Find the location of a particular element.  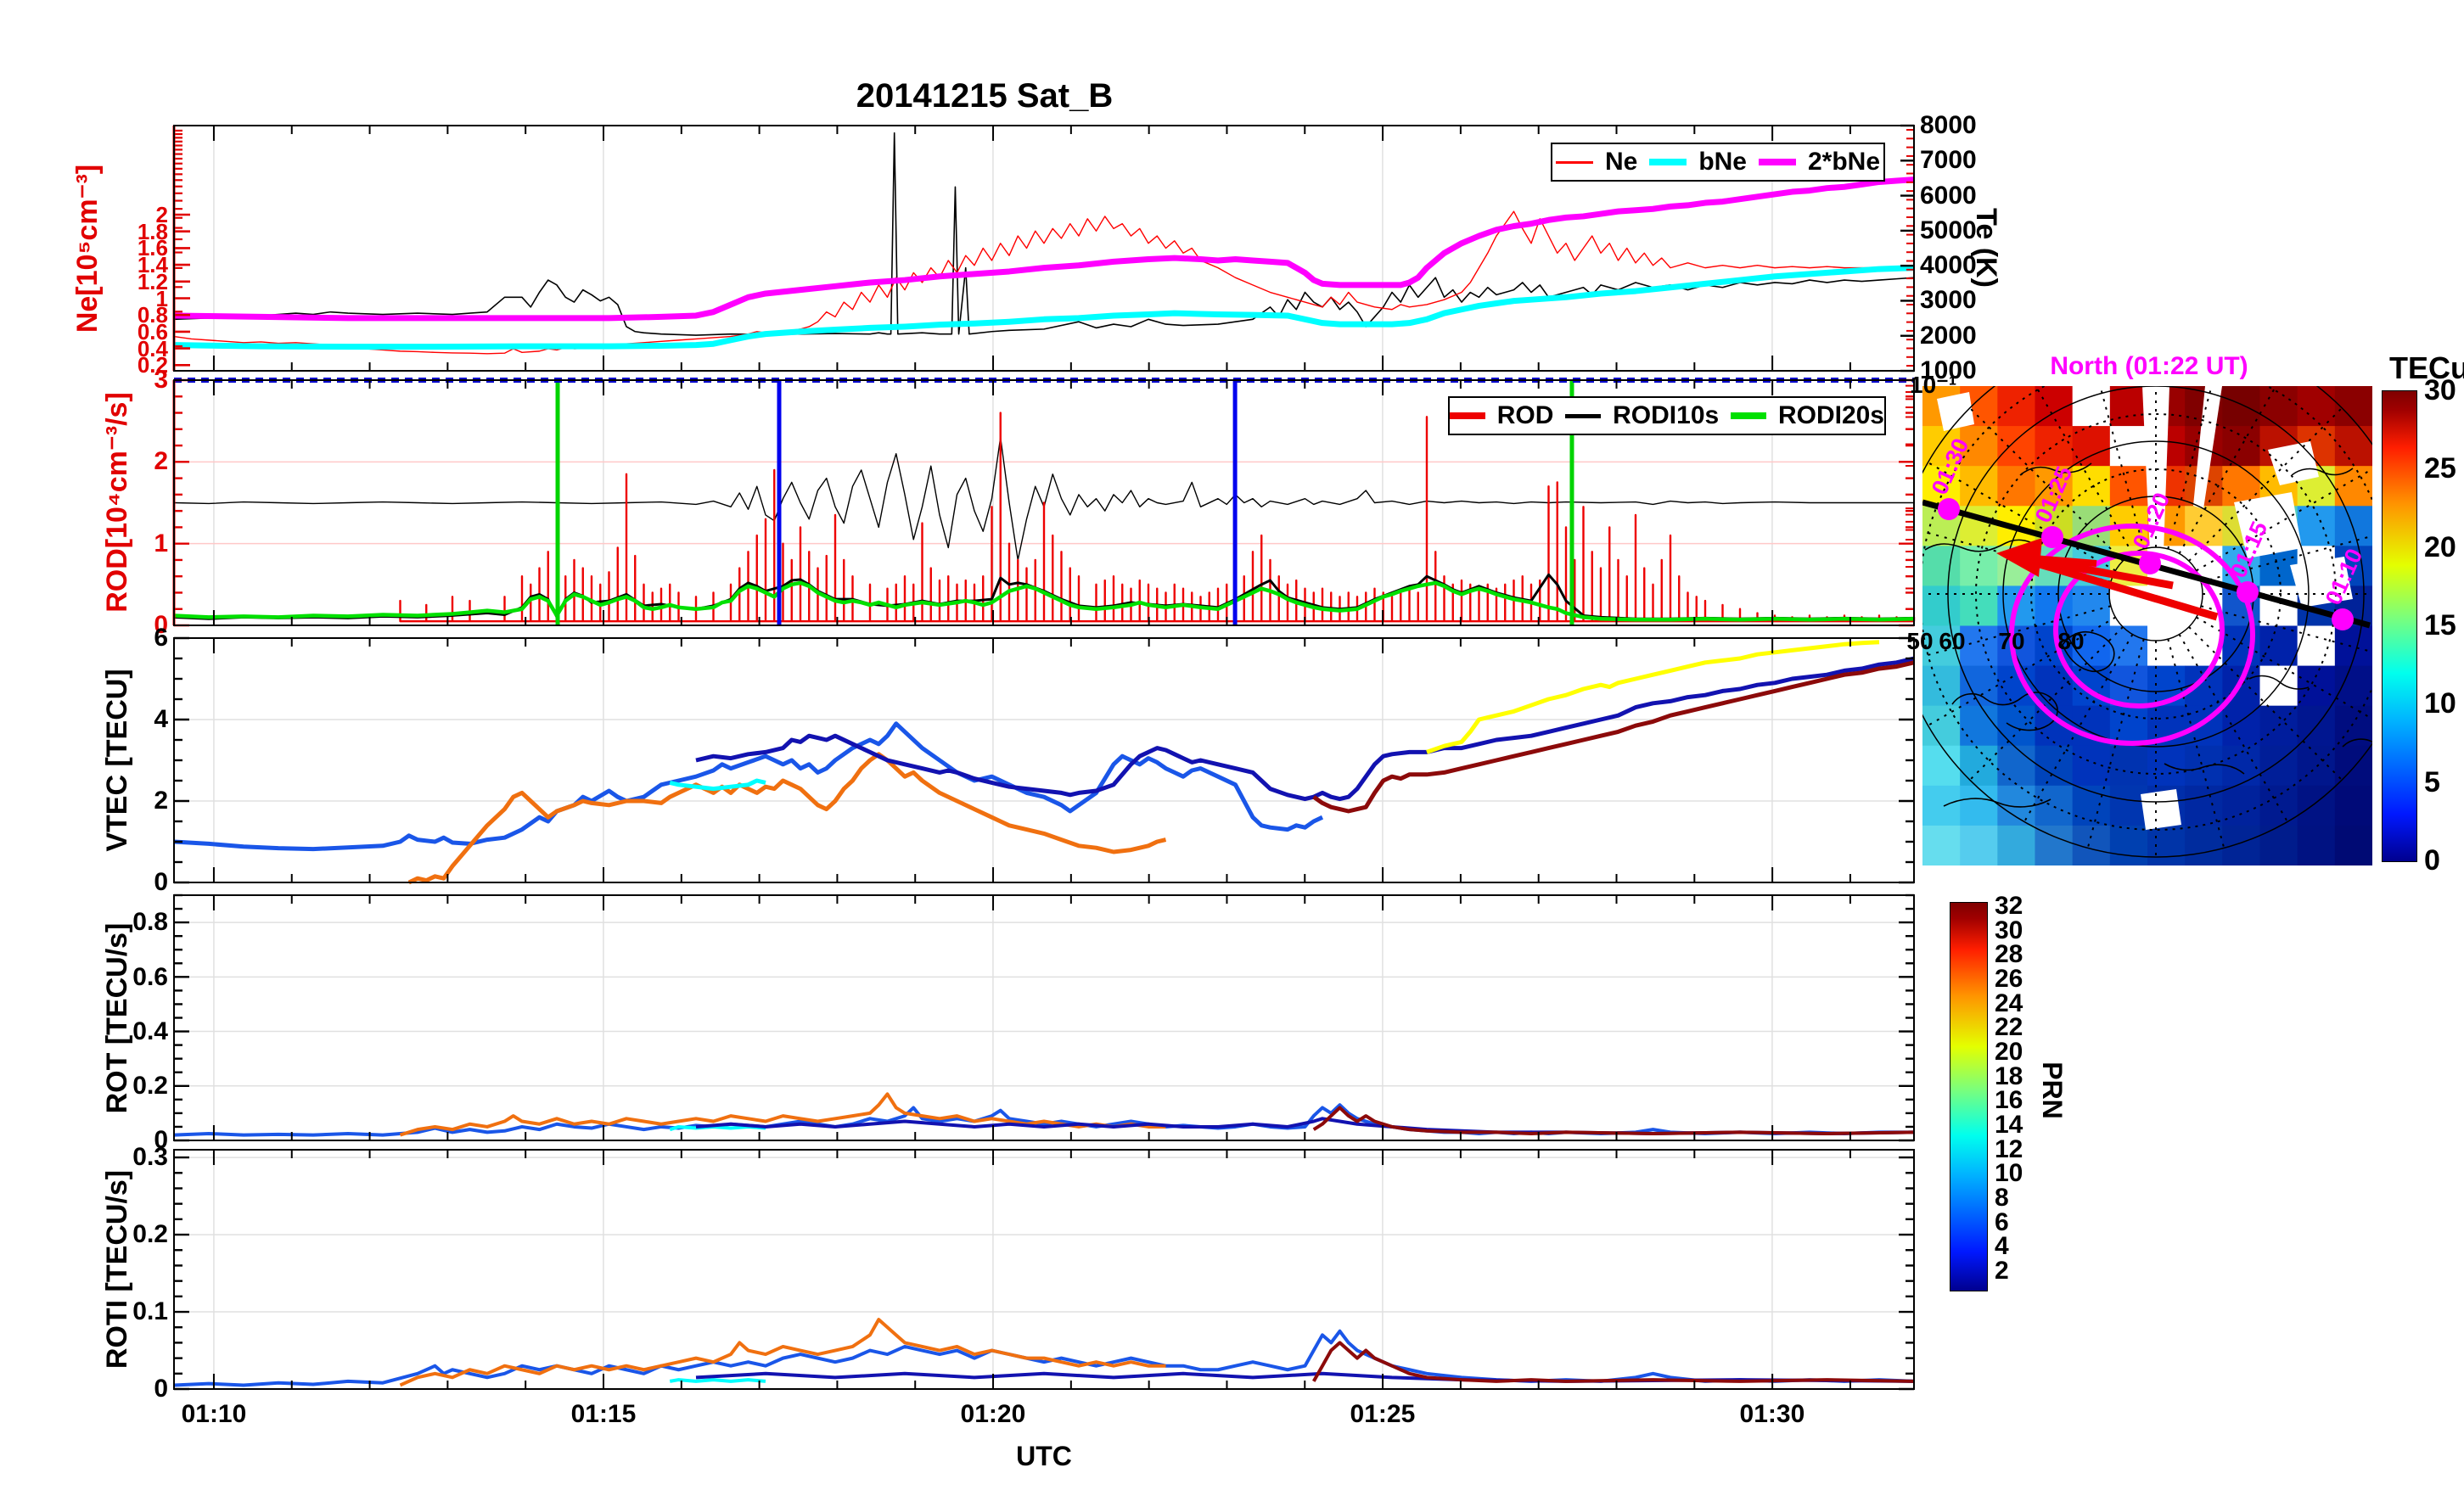

prn-colorbar-tick: 10 is located at coordinates (2009, 1173).